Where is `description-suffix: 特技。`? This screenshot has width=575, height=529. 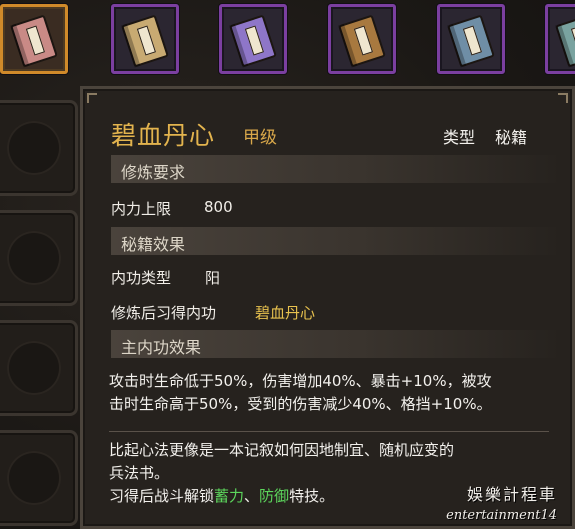 description-suffix: 特技。 is located at coordinates (312, 496).